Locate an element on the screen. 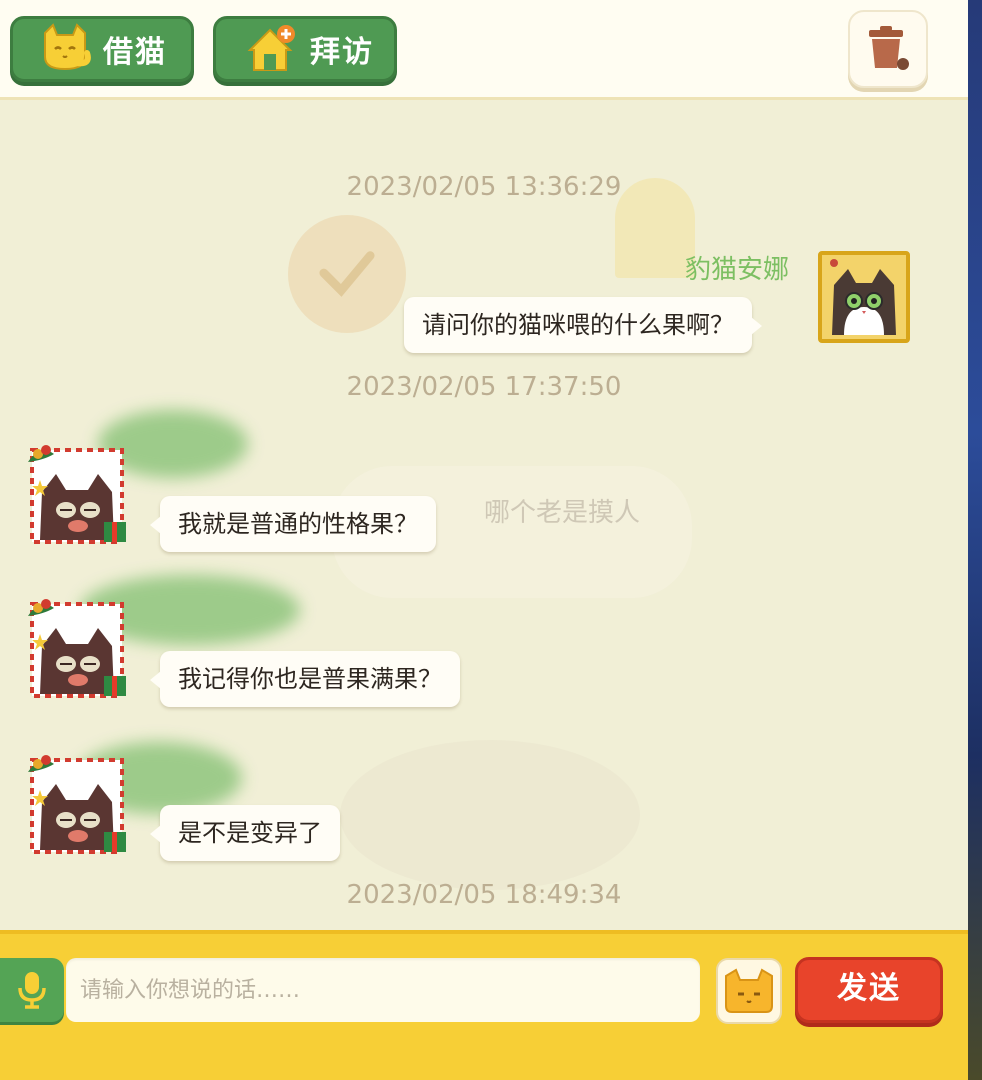  message-text: 我就是普通的性格果？ is located at coordinates (298, 524).